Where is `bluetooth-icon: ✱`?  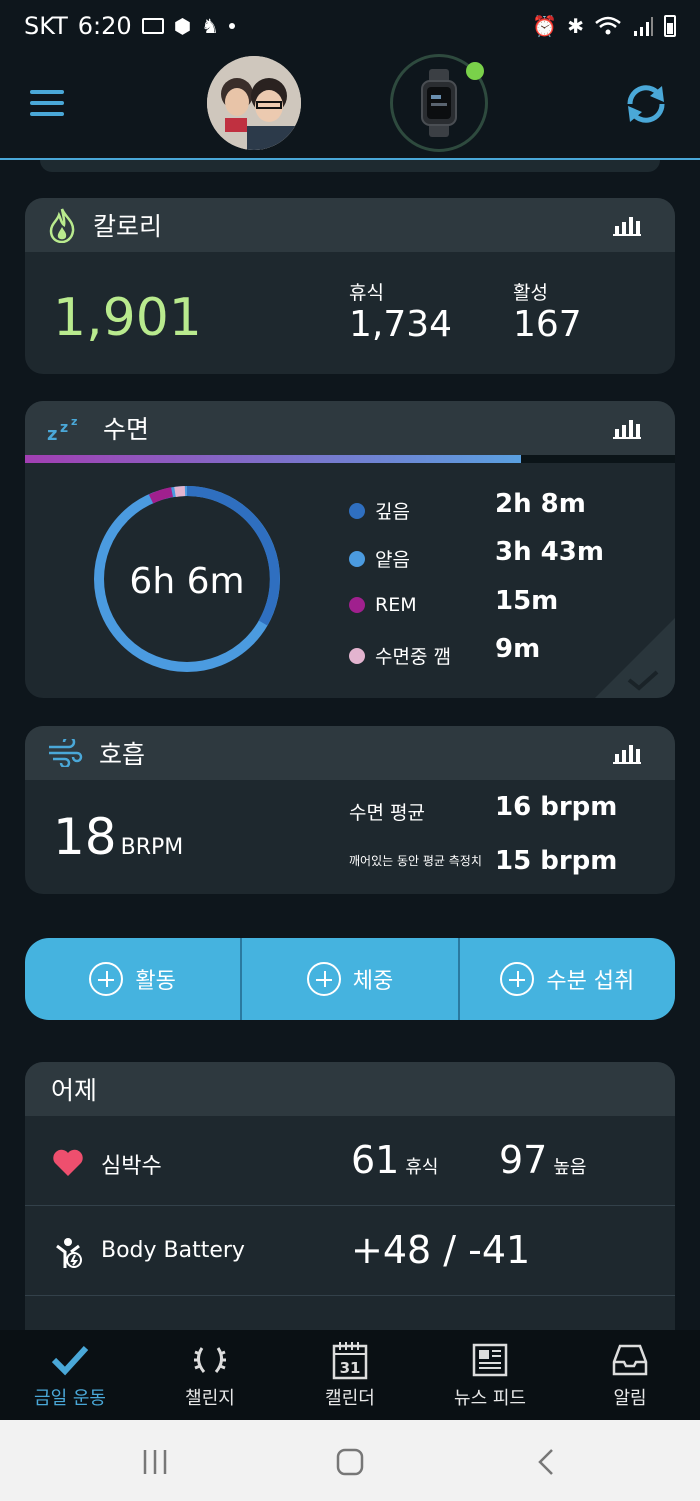
bluetooth-icon: ✱ is located at coordinates (575, 26).